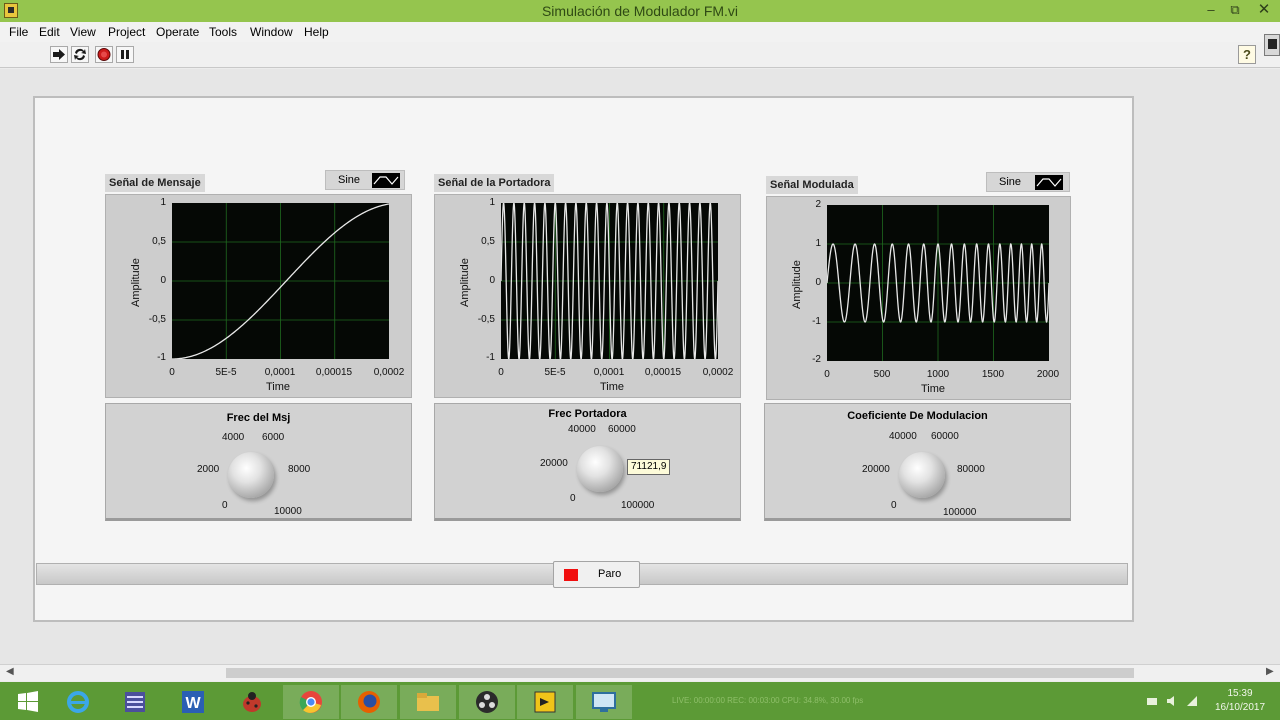 The image size is (1280, 720). What do you see at coordinates (680, 673) in the screenshot?
I see `scrollbar-thumb` at bounding box center [680, 673].